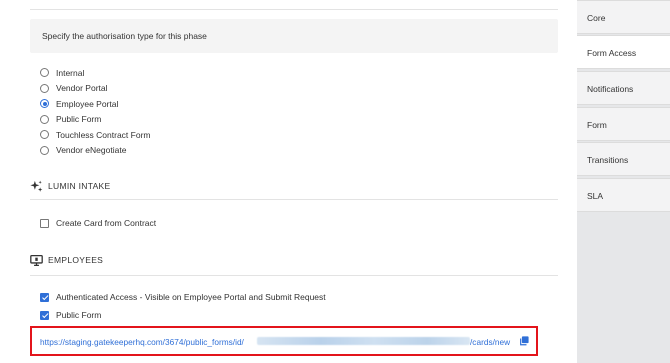  What do you see at coordinates (610, 89) in the screenshot?
I see `tab-label: Notifications` at bounding box center [610, 89].